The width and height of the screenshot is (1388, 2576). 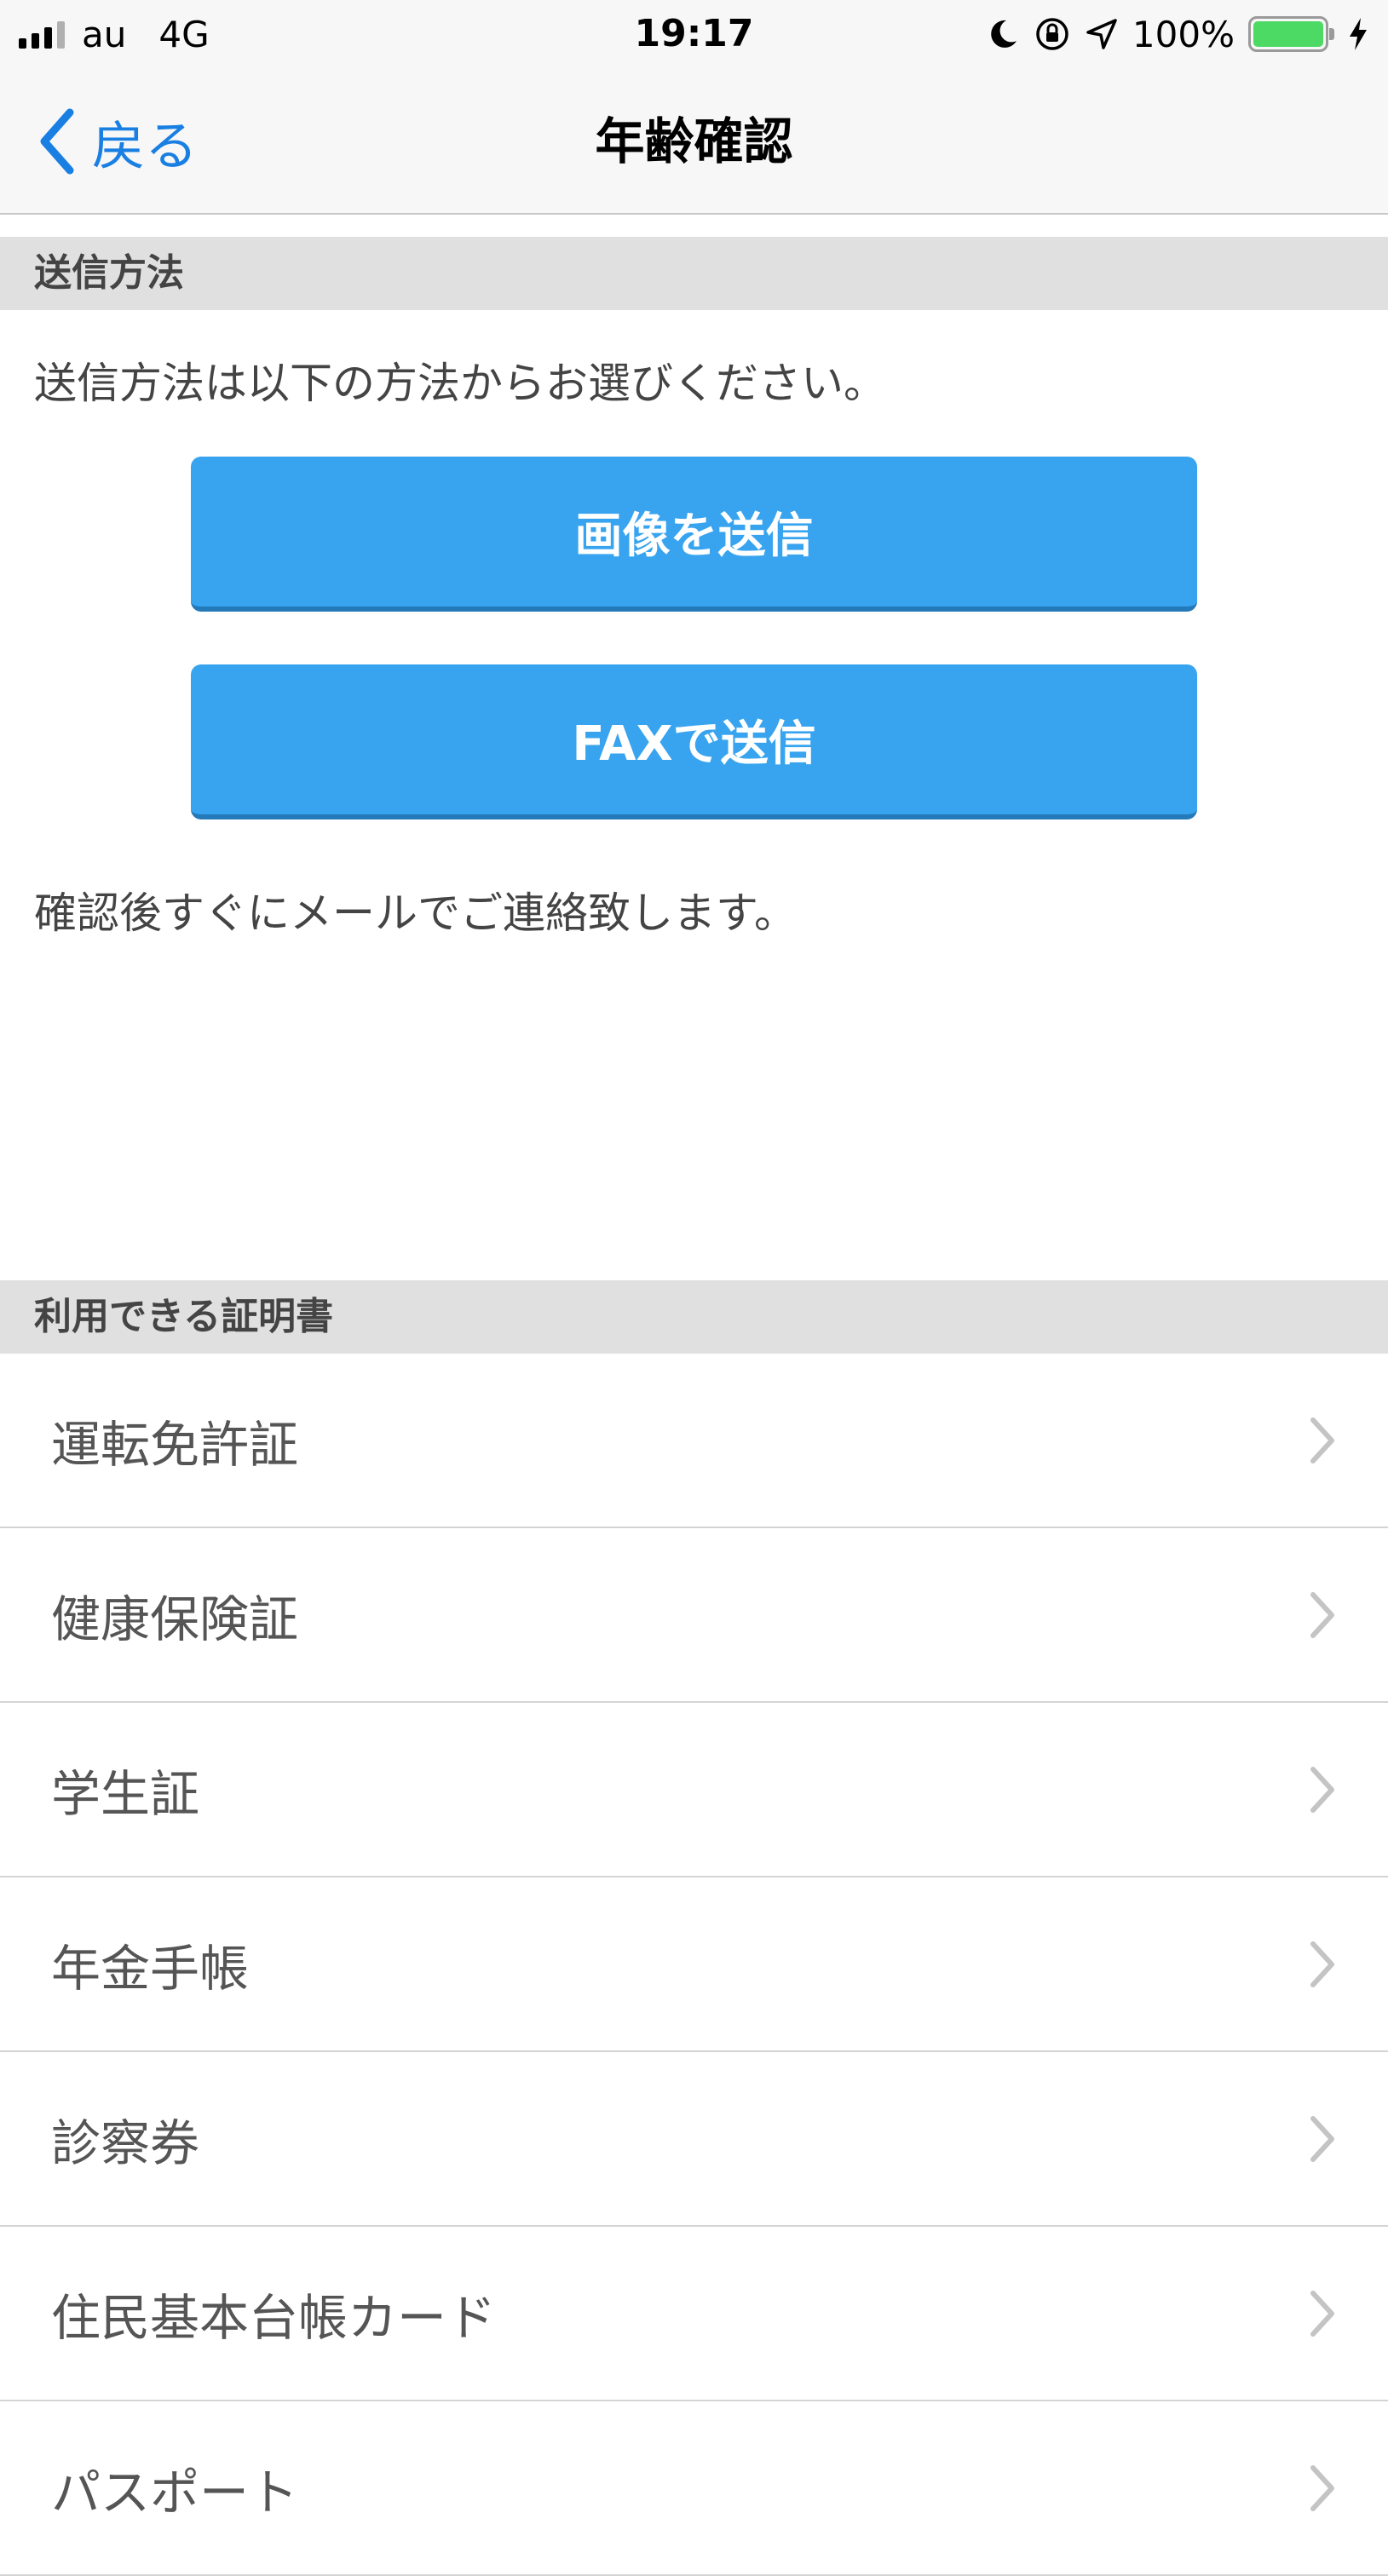 I want to click on moon-icon, so click(x=1004, y=34).